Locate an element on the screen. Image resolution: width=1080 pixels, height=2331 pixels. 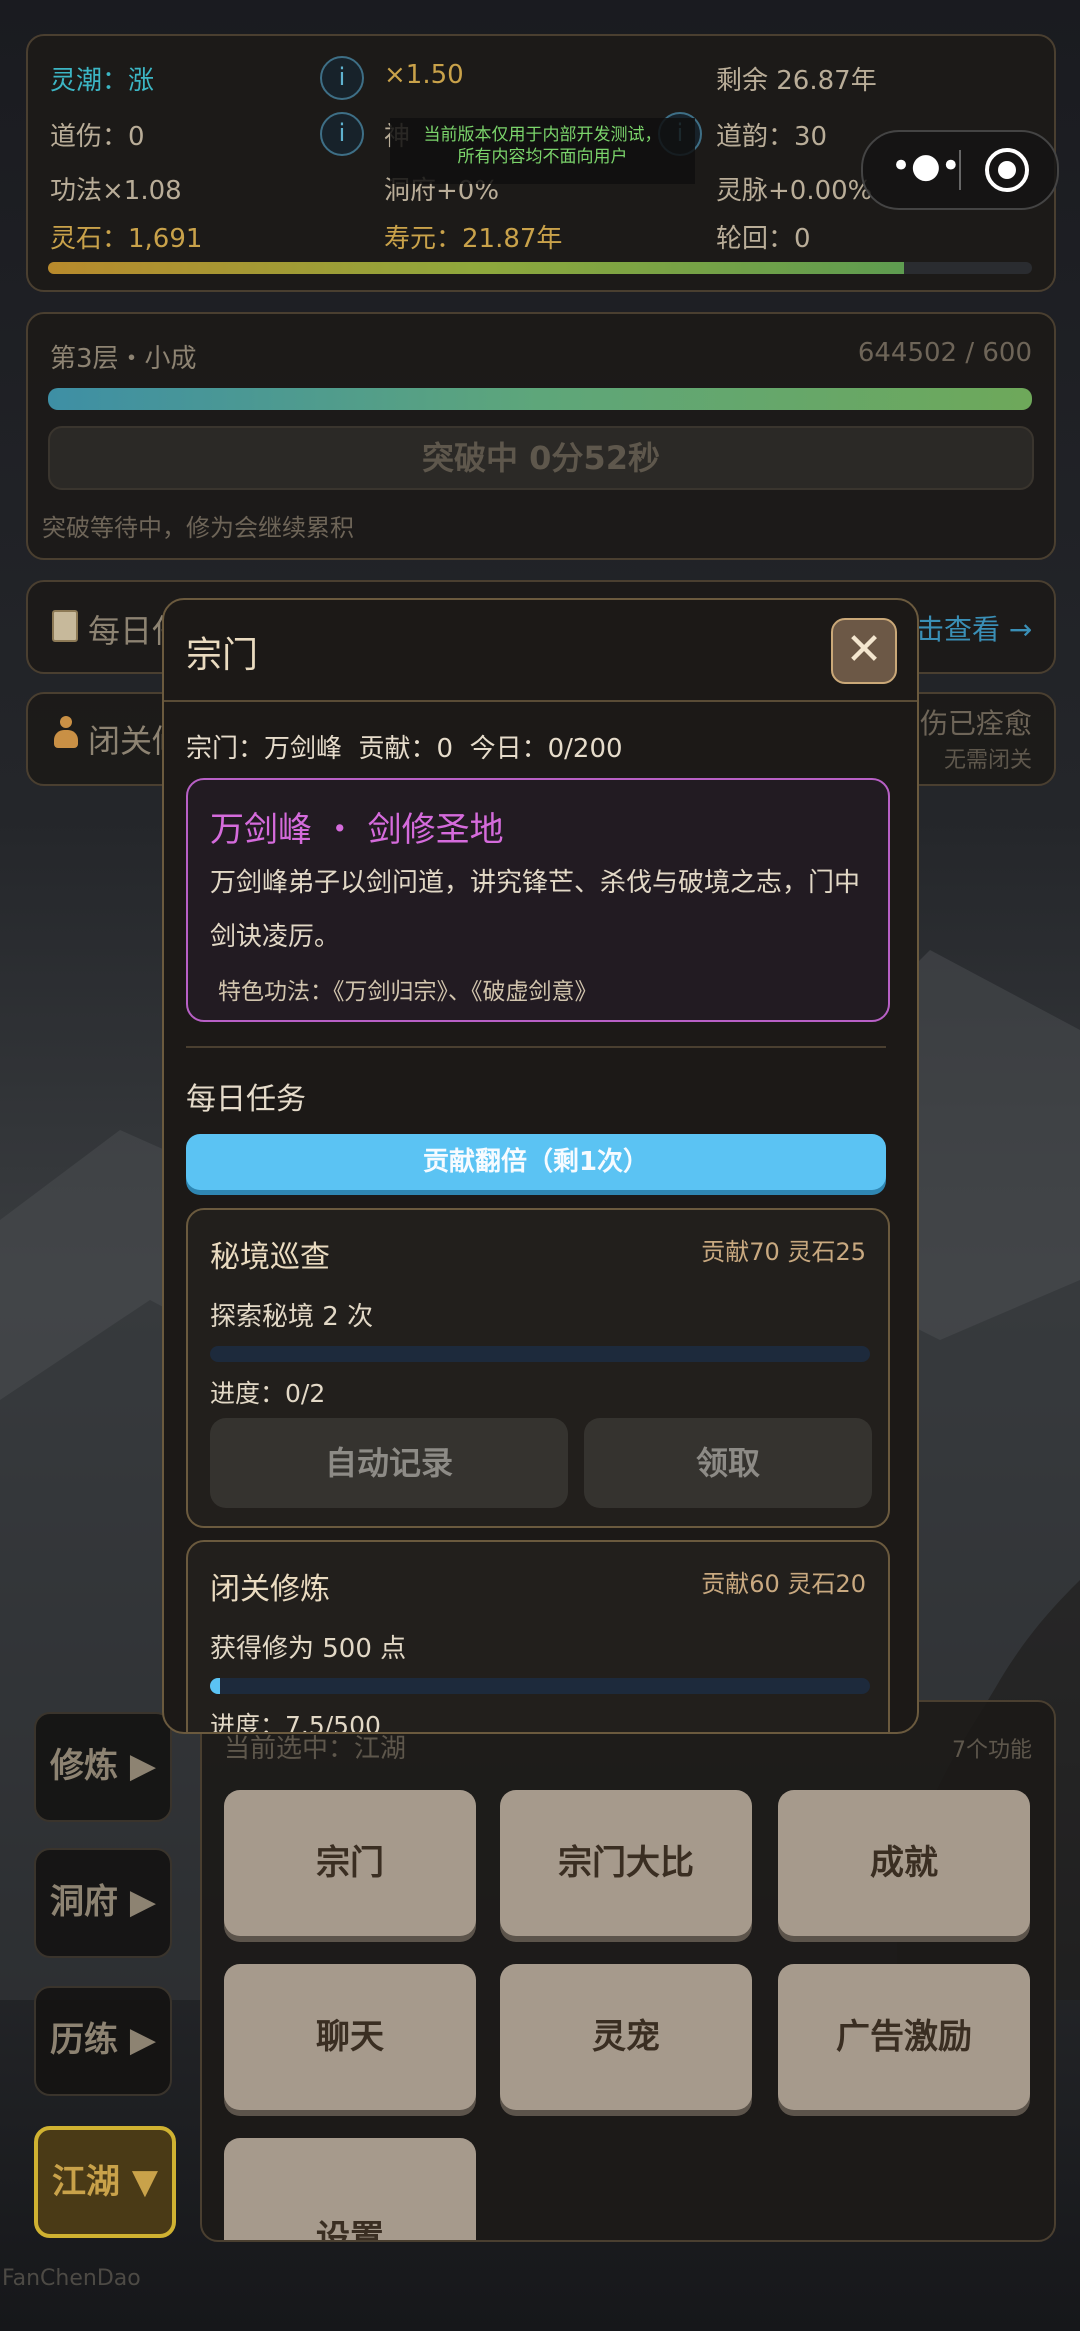
grid-ad-reward: 广告激励 is located at coordinates (904, 2037).